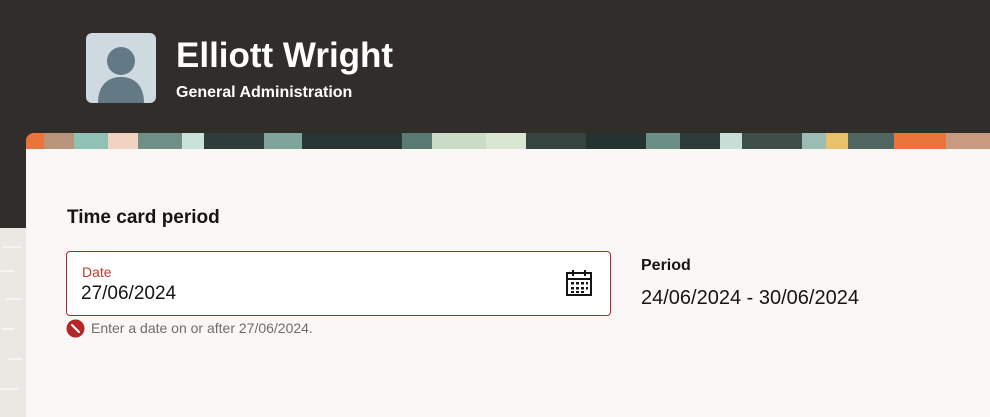 This screenshot has width=990, height=417. I want to click on error-message: Enter a date on or after 27/06/2024., so click(202, 328).